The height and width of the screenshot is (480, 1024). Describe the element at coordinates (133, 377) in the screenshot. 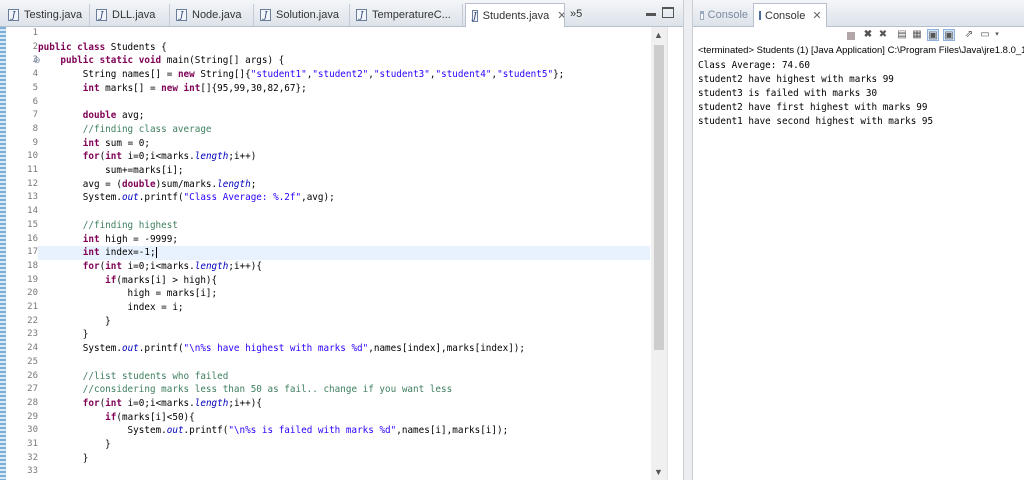

I see `code-line: //list students who failed` at that location.